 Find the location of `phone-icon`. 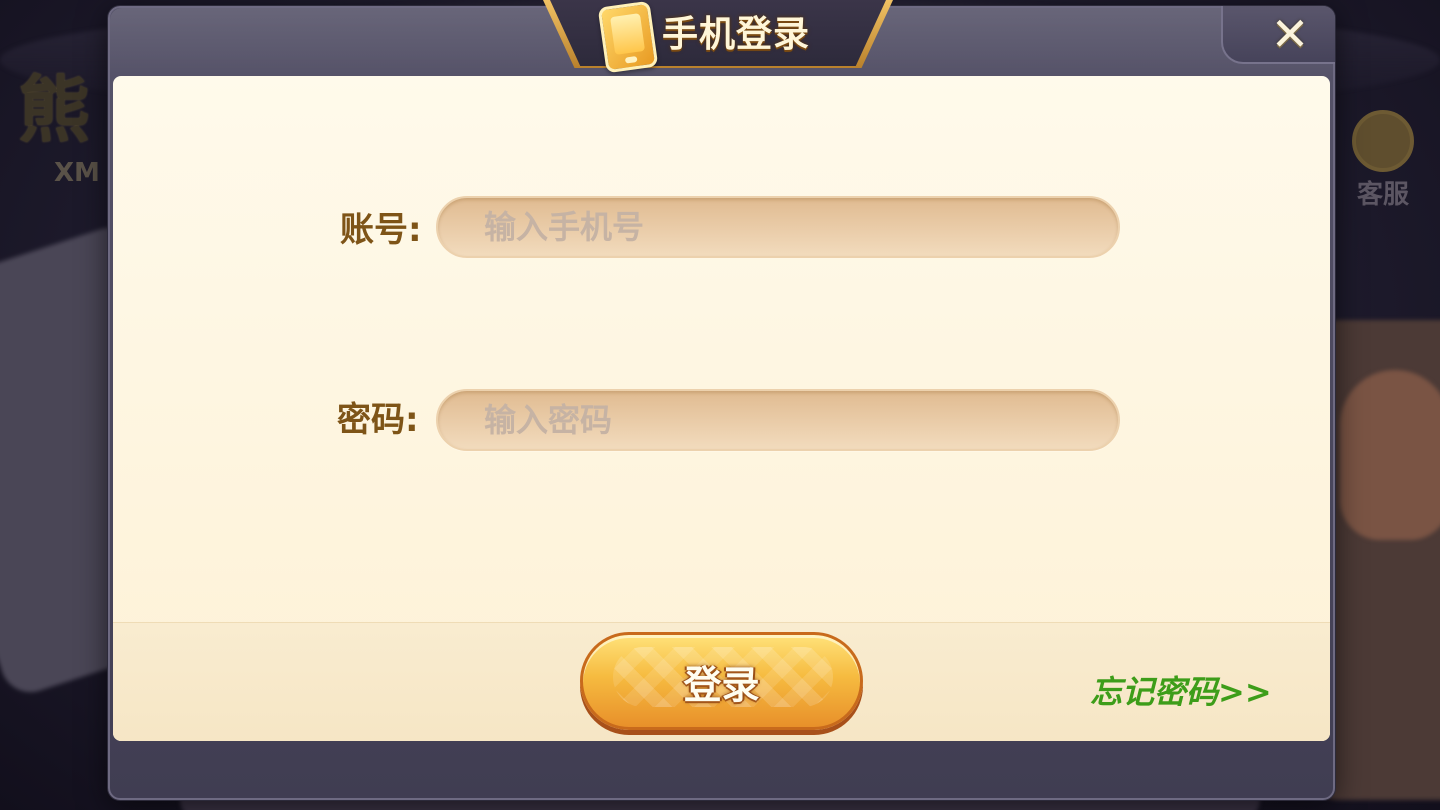

phone-icon is located at coordinates (628, 37).